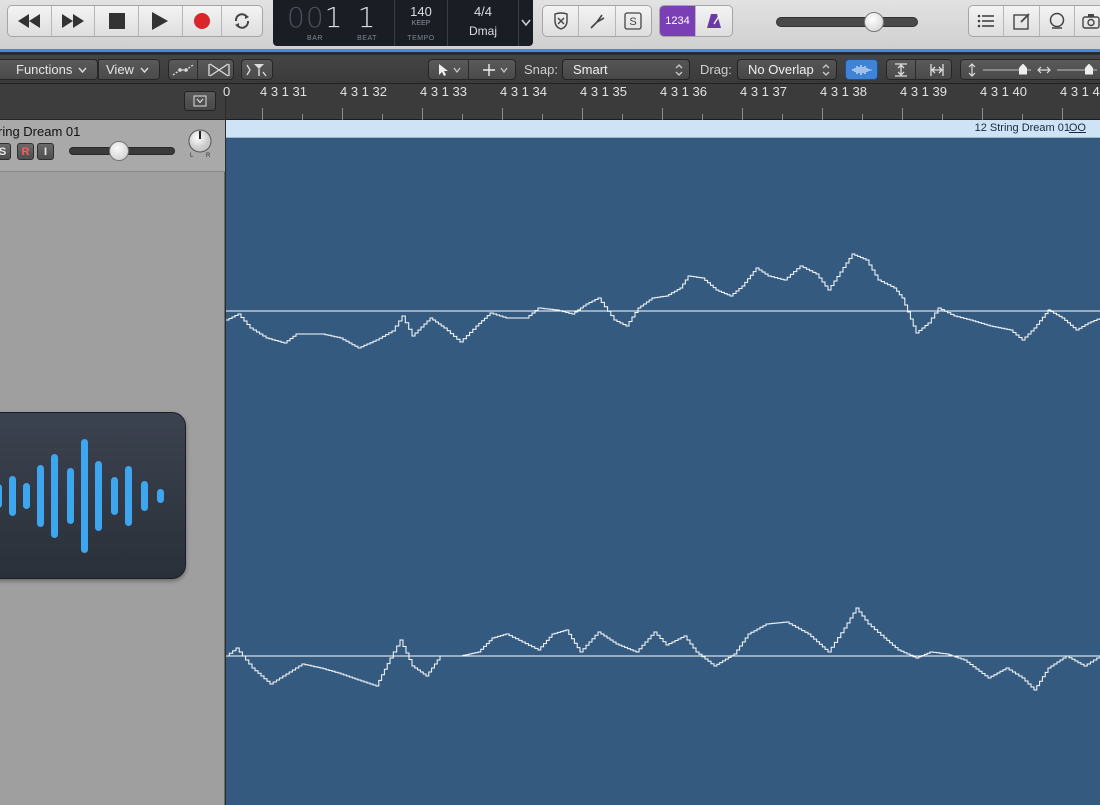  Describe the element at coordinates (242, 21) in the screenshot. I see `cycle-button` at that location.